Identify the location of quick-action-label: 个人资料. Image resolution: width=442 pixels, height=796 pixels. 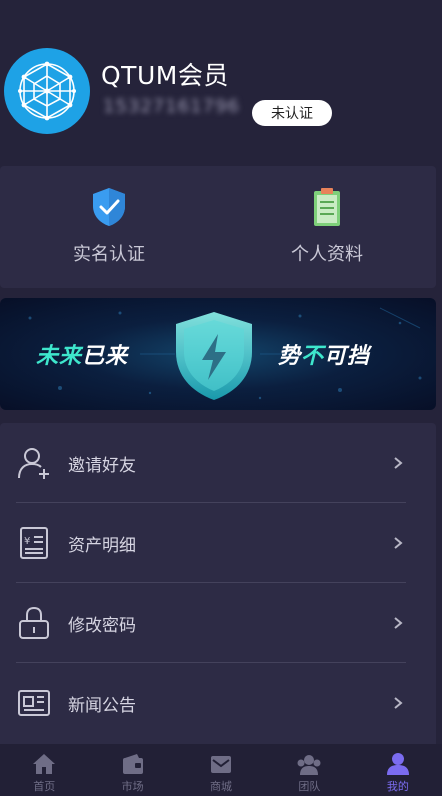
(327, 254).